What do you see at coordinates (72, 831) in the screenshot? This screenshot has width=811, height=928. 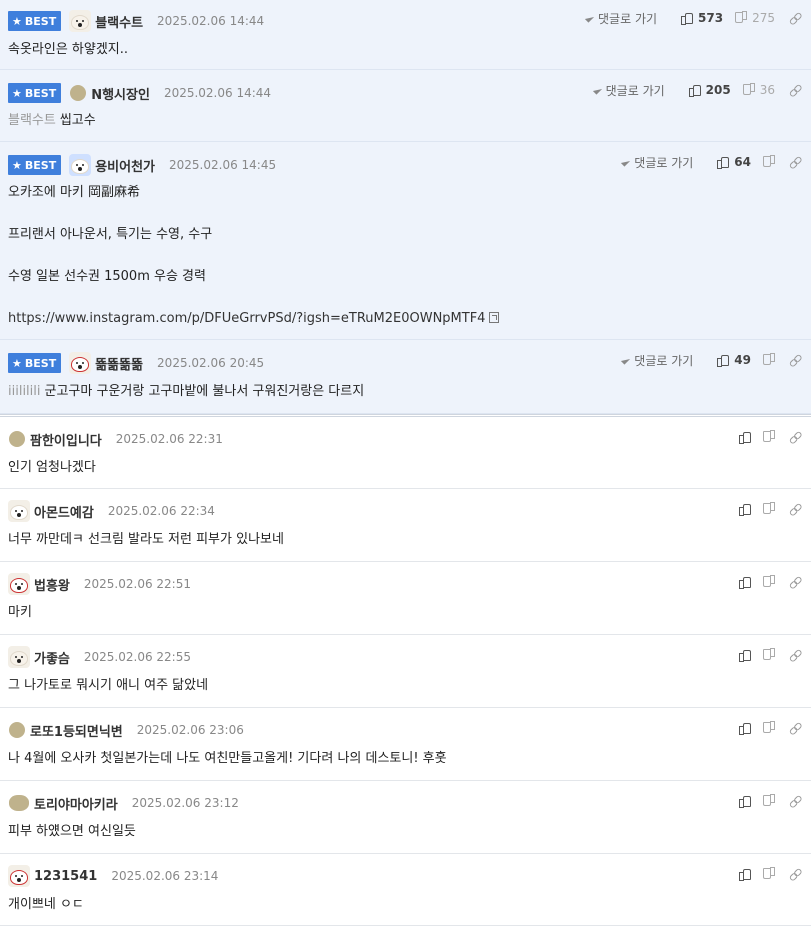 I see `comment-text: 피부 하얬으면 여신일듯` at bounding box center [72, 831].